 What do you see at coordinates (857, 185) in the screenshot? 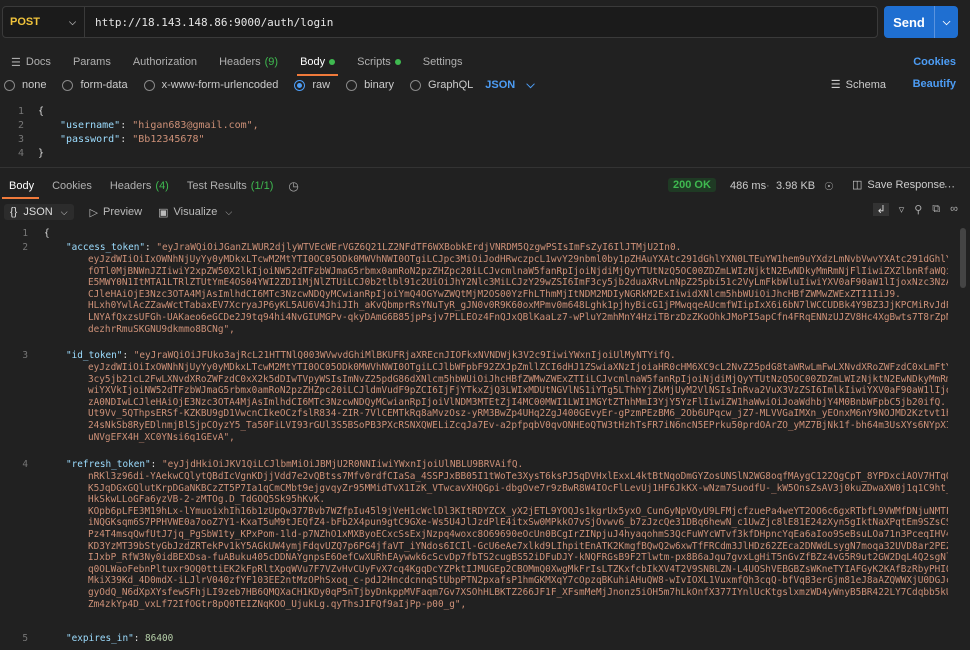
I see `save-icon: ◫` at bounding box center [857, 185].